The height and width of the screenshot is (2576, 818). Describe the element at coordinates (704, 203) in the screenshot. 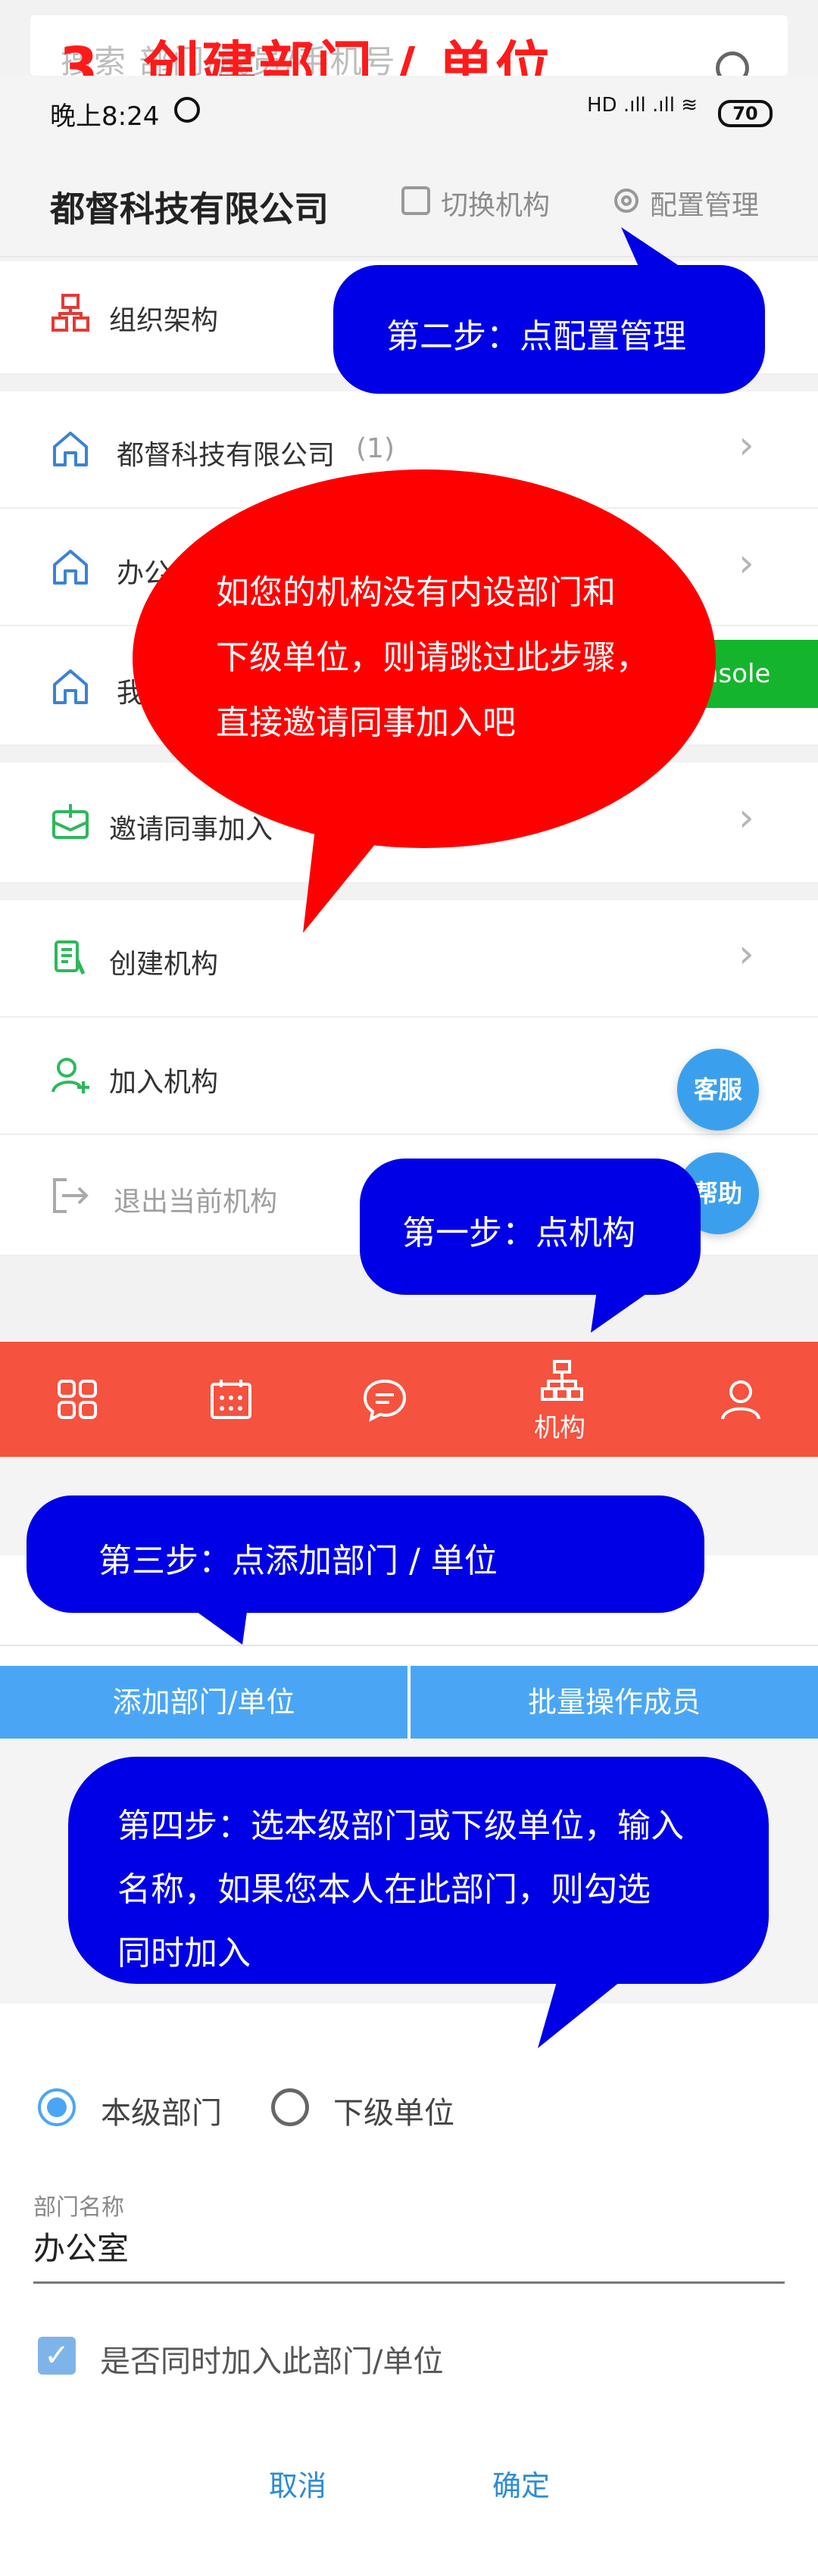

I see `config-button: 配置管理` at that location.